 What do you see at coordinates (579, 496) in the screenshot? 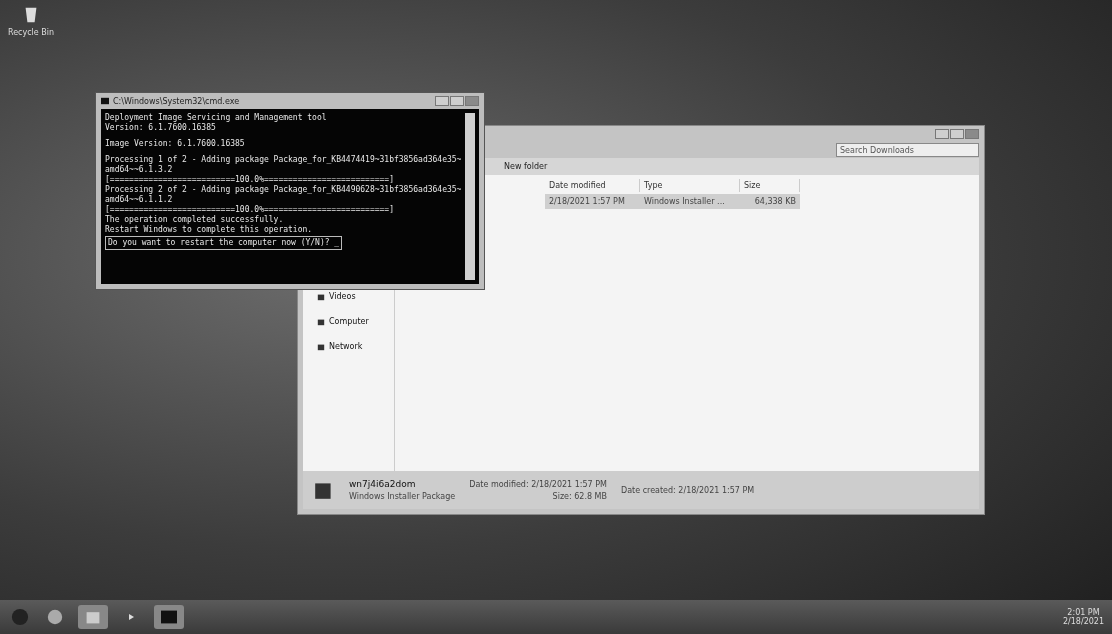
I see `file-size: Size: 62.8 MB` at bounding box center [579, 496].